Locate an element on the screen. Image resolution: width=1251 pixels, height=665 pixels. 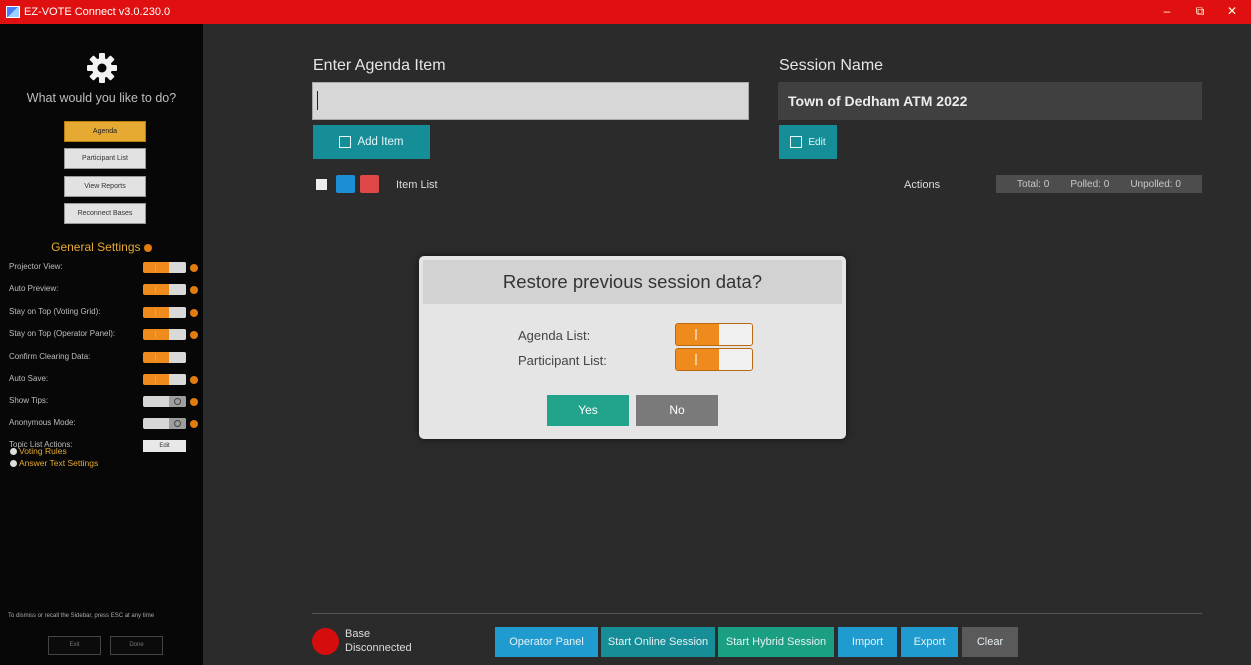
edit-label: Edit is located at coordinates (817, 142).